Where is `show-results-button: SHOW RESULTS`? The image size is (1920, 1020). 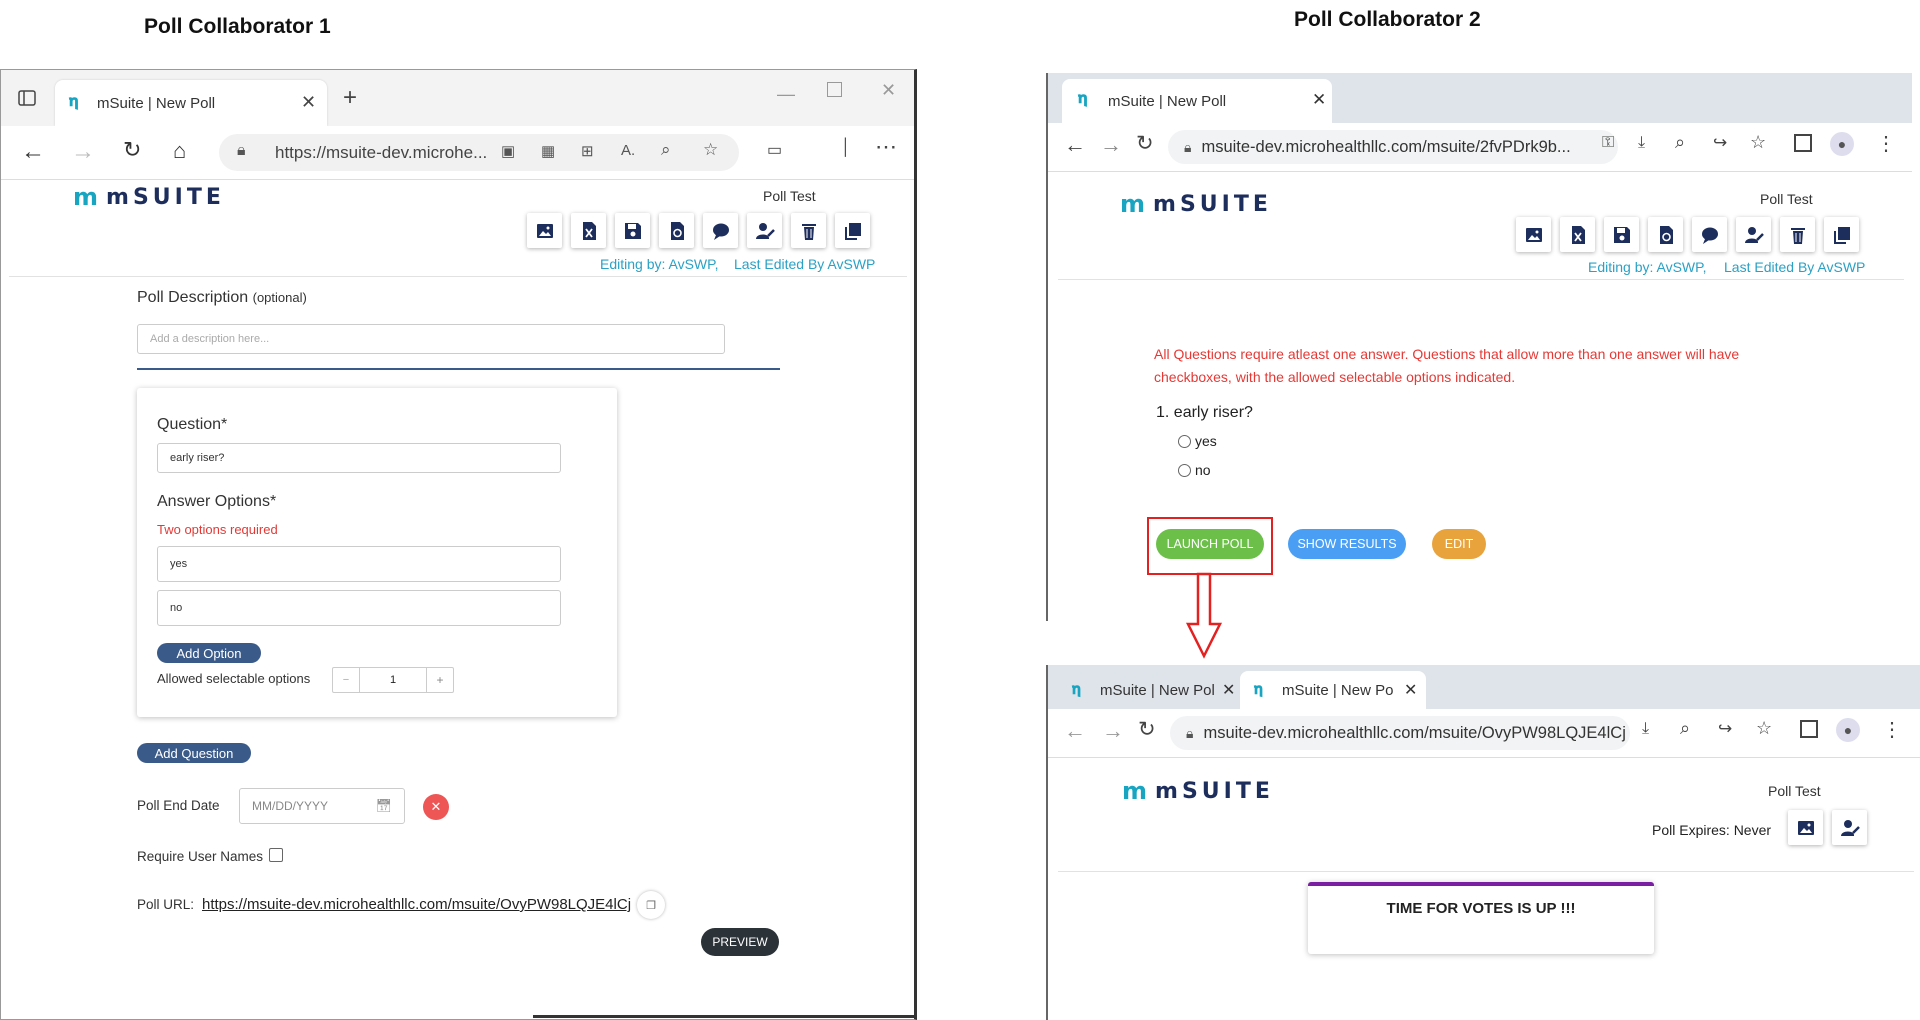
show-results-button: SHOW RESULTS is located at coordinates (1347, 544).